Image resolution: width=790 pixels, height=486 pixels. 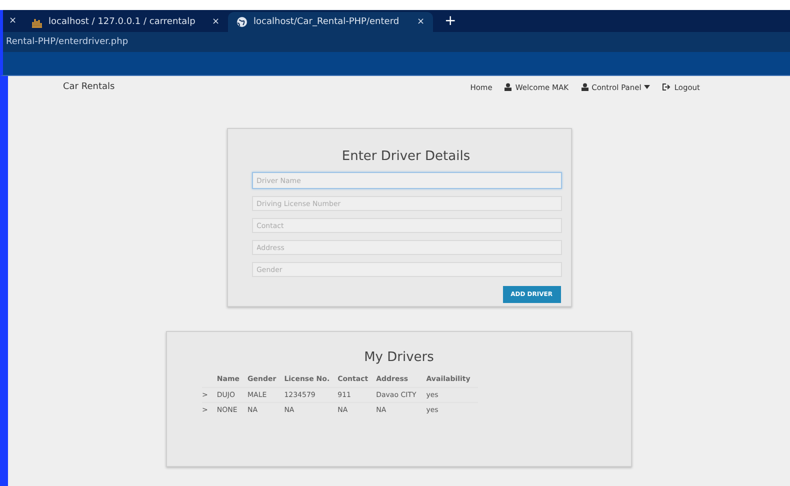 What do you see at coordinates (399, 357) in the screenshot?
I see `table-title: My Drivers` at bounding box center [399, 357].